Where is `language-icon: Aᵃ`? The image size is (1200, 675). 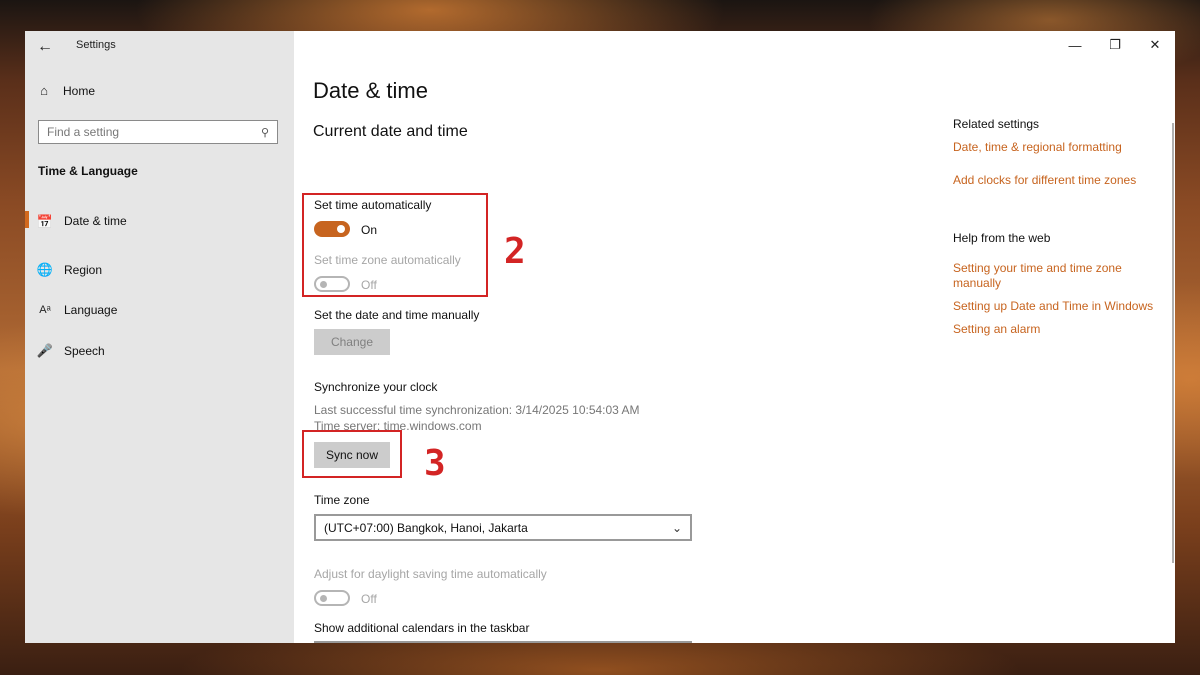 language-icon: Aᵃ is located at coordinates (45, 310).